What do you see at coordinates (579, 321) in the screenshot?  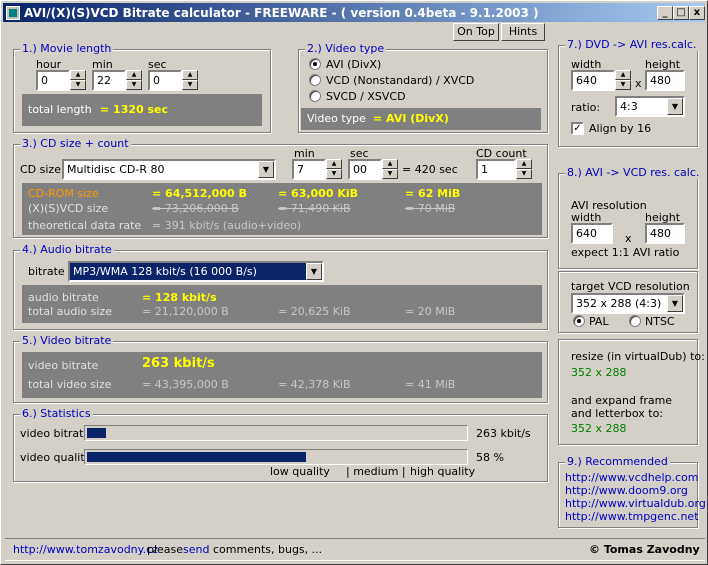 I see `radio-pal` at bounding box center [579, 321].